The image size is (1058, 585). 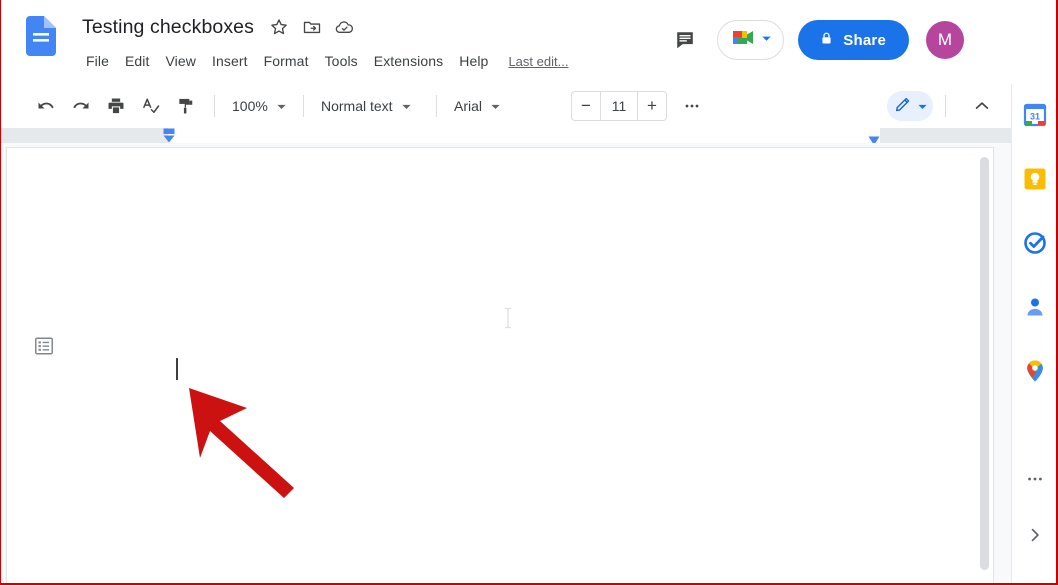 I want to click on sidebar-item-contacts, so click(x=1035, y=307).